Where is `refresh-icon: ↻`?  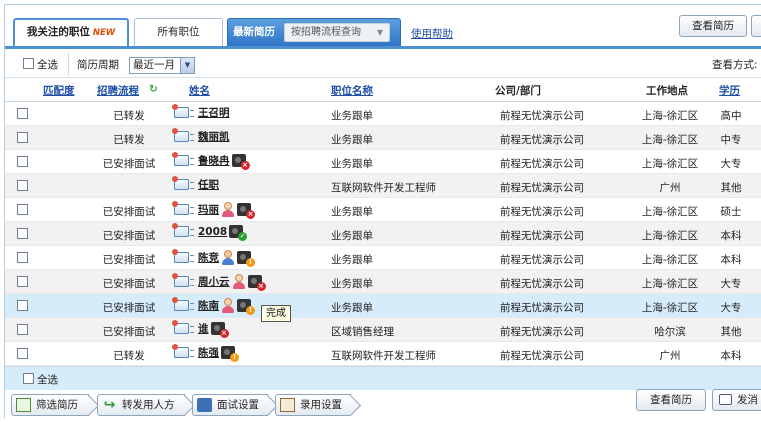 refresh-icon: ↻ is located at coordinates (153, 89).